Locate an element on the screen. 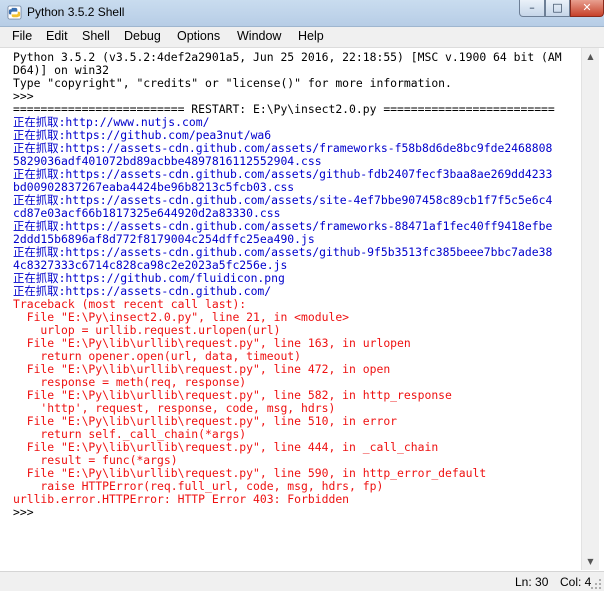  scroll-down-arrow-icon: ▼ is located at coordinates (590, 561).